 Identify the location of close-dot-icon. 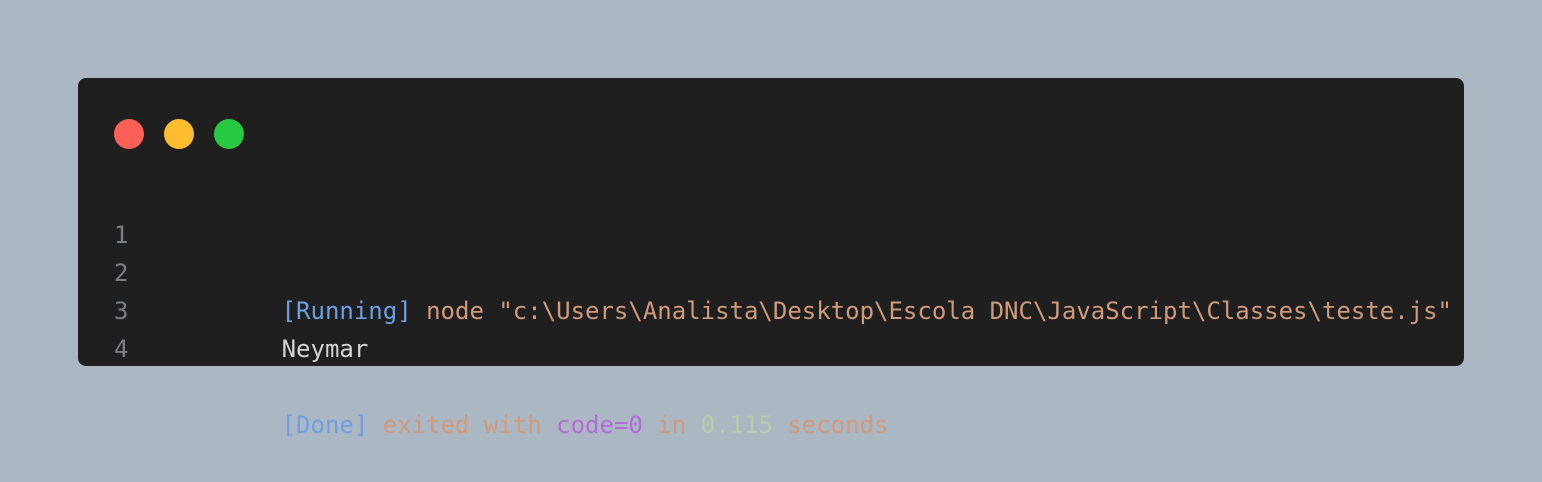
(129, 134).